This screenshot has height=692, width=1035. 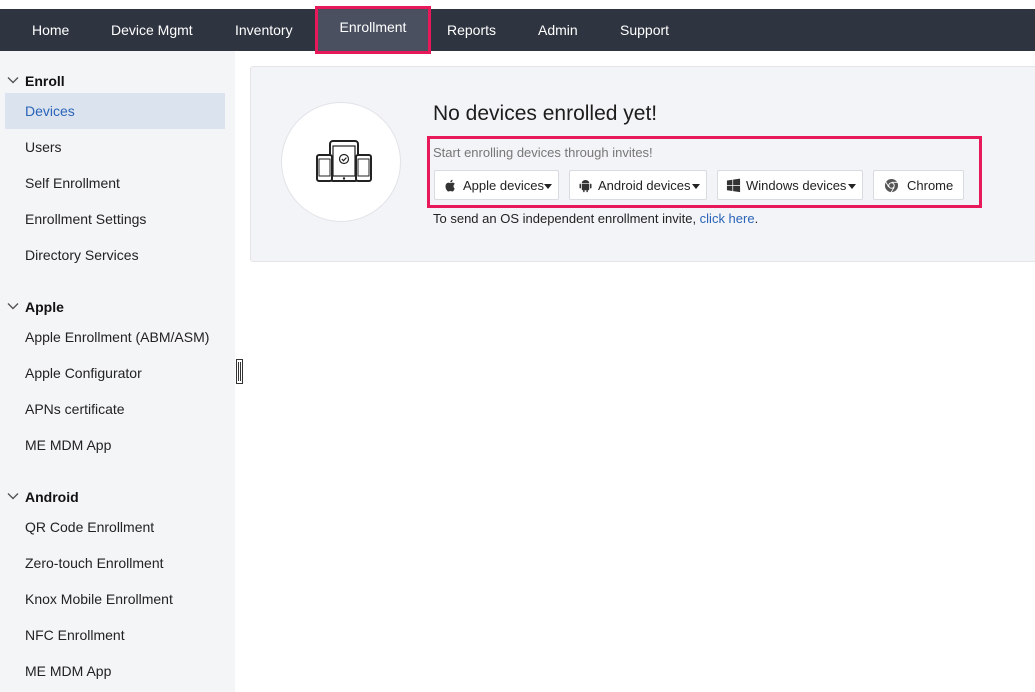 I want to click on section-title: Android, so click(x=52, y=497).